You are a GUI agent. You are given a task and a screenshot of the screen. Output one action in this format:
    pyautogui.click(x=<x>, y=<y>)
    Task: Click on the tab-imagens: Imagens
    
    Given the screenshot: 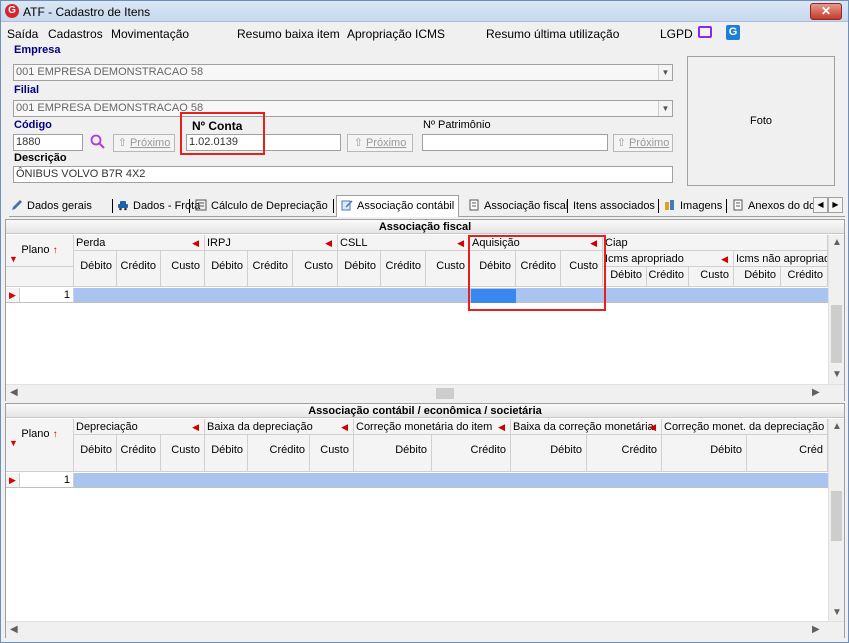 What is the action you would take?
    pyautogui.click(x=693, y=206)
    